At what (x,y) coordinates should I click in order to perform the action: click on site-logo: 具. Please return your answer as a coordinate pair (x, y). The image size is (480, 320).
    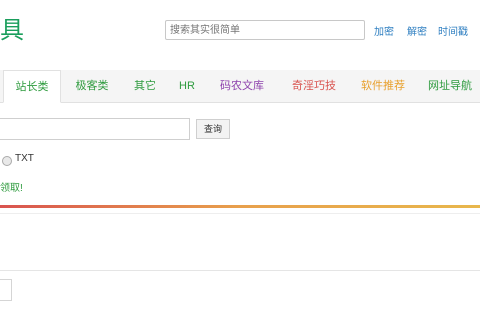
    Looking at the image, I should click on (12, 30).